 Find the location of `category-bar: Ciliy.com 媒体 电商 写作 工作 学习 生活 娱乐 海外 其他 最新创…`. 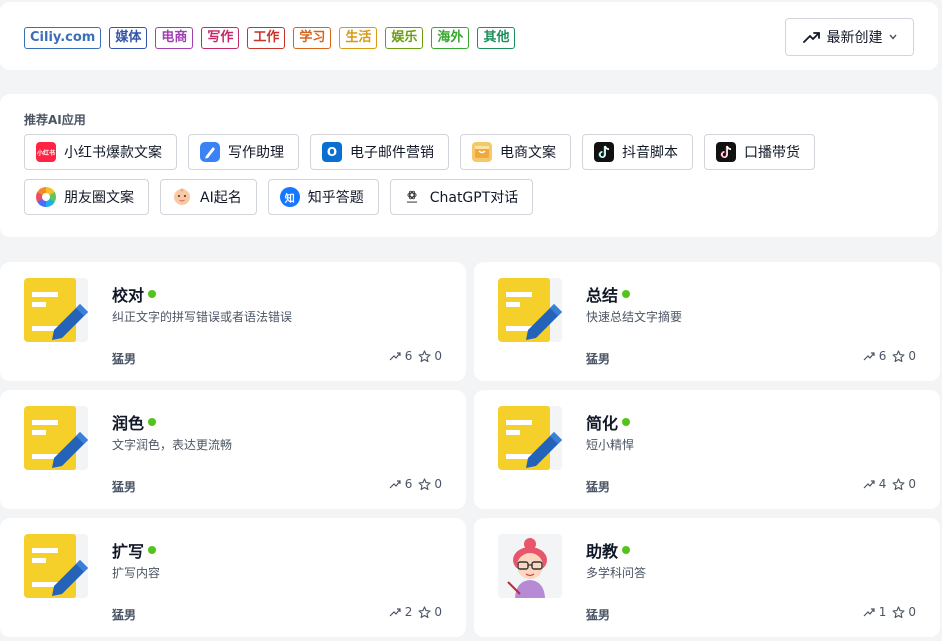

category-bar: Ciliy.com 媒体 电商 写作 工作 学习 生活 娱乐 海外 其他 最新创… is located at coordinates (469, 36).